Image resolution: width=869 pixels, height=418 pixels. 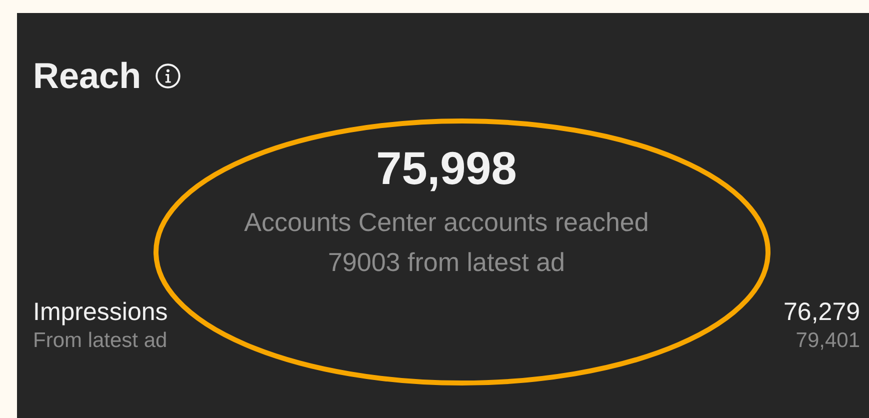 I want to click on reach-count: 75,998, so click(x=446, y=168).